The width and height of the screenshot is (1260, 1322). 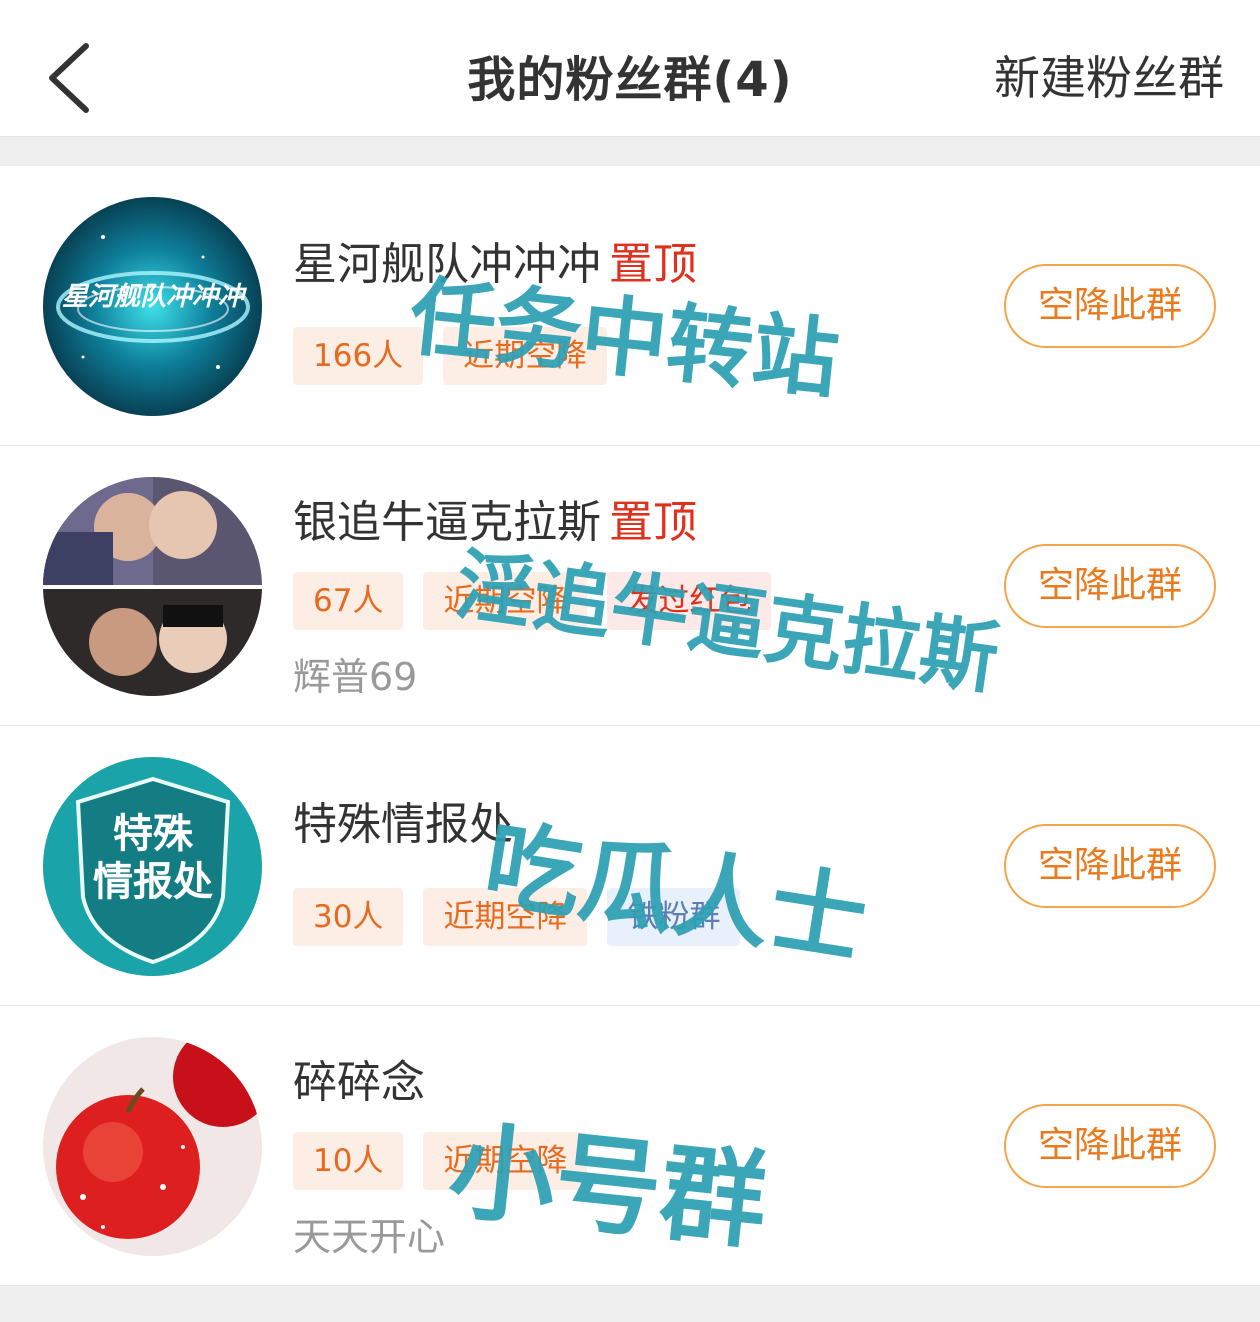 I want to click on tag-list: 166人 近期空降, so click(x=450, y=356).